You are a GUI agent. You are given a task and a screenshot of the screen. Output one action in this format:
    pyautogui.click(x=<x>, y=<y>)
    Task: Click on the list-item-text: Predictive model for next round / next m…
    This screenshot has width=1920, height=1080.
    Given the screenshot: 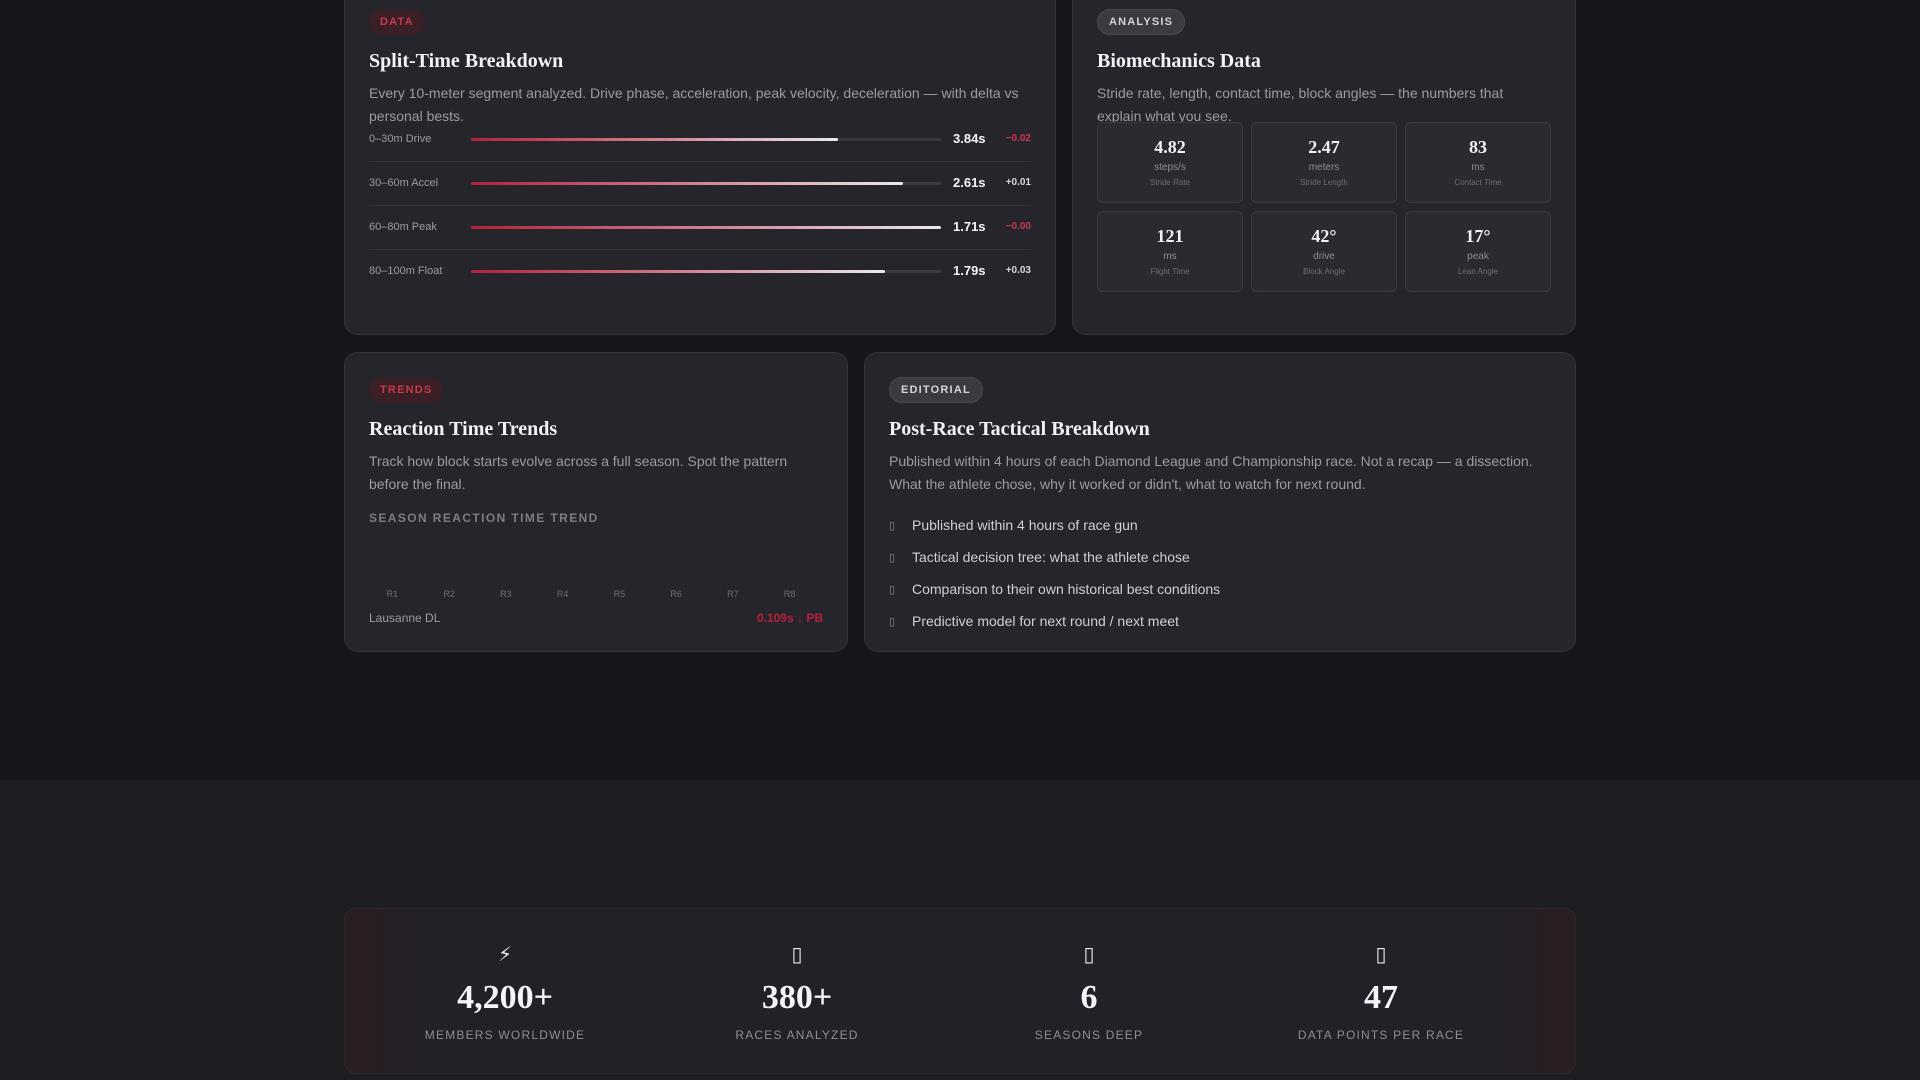 What is the action you would take?
    pyautogui.click(x=1045, y=621)
    